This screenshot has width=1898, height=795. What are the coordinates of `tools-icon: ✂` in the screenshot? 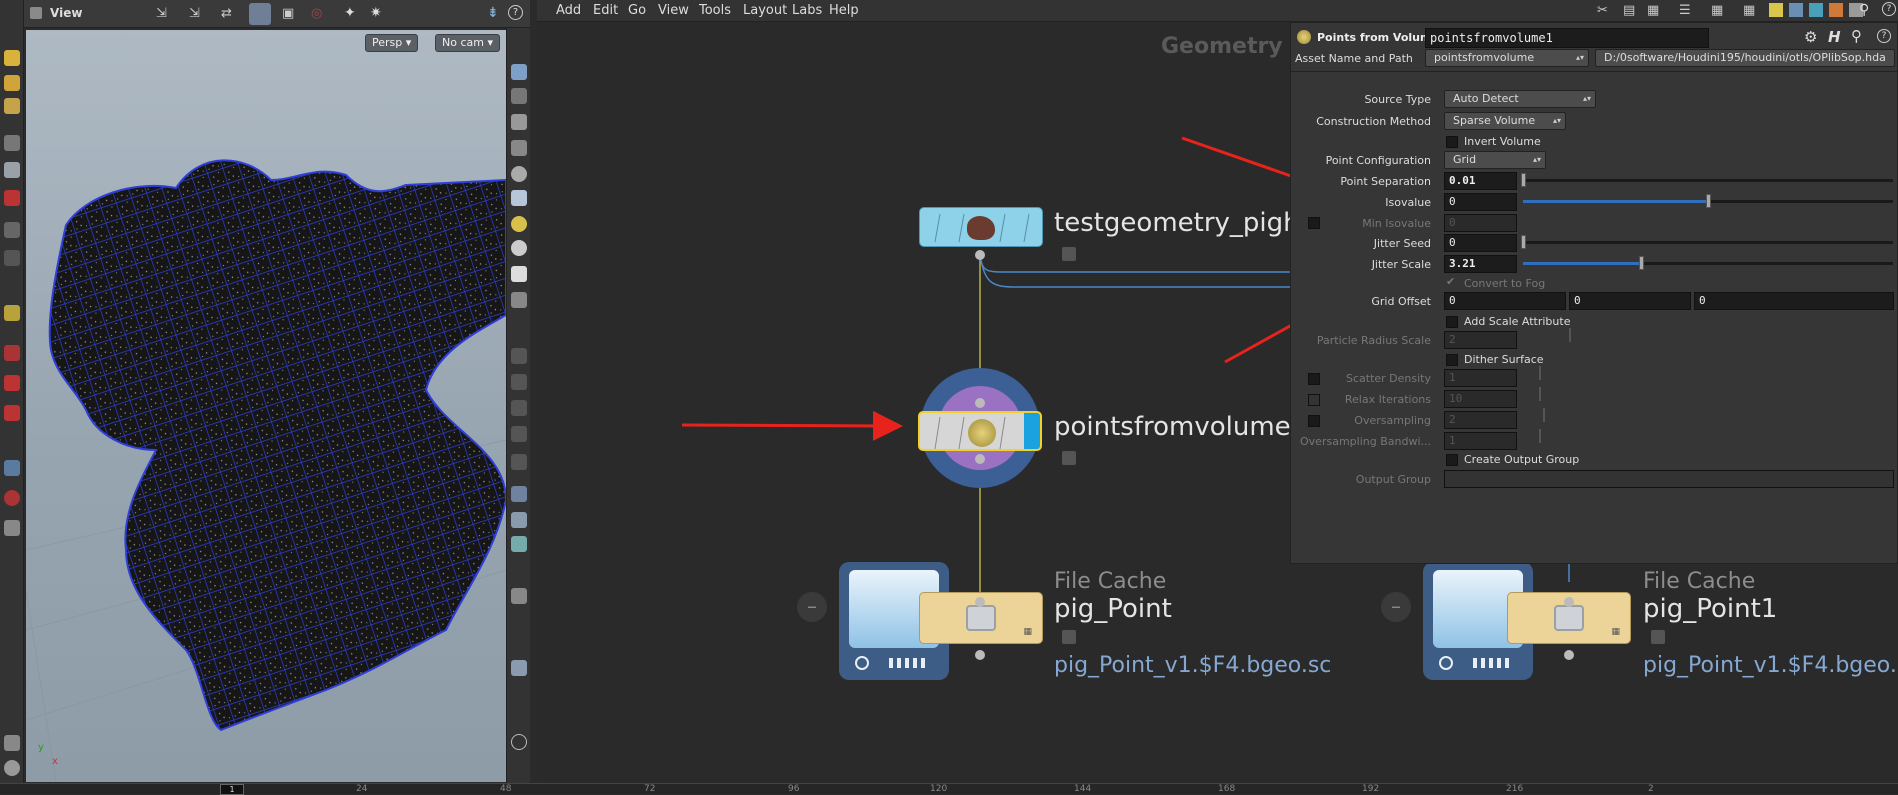 It's located at (1602, 10).